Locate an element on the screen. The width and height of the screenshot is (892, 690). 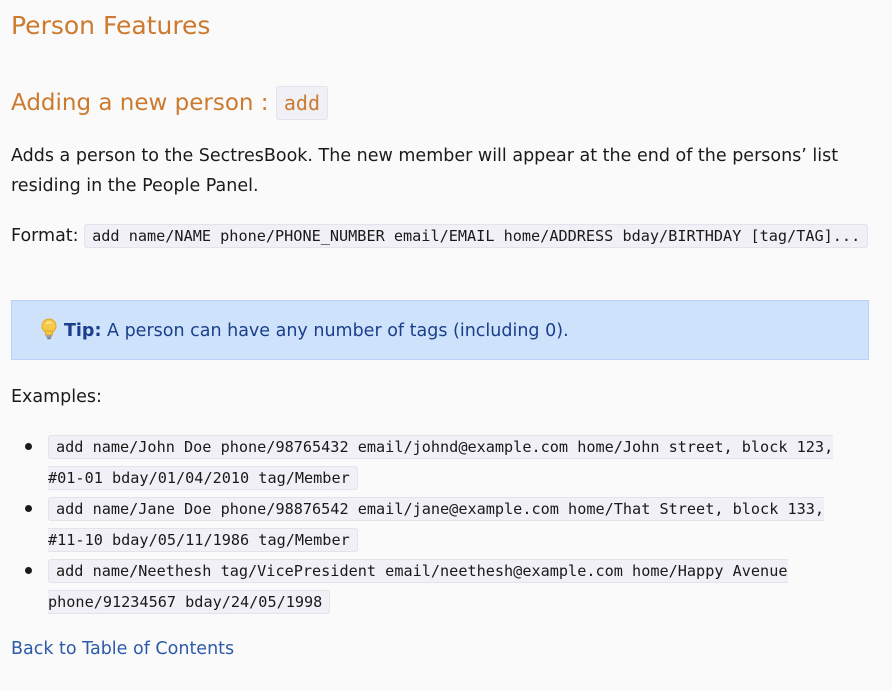
section-heading-text: Adding a new person : is located at coordinates (143, 103).